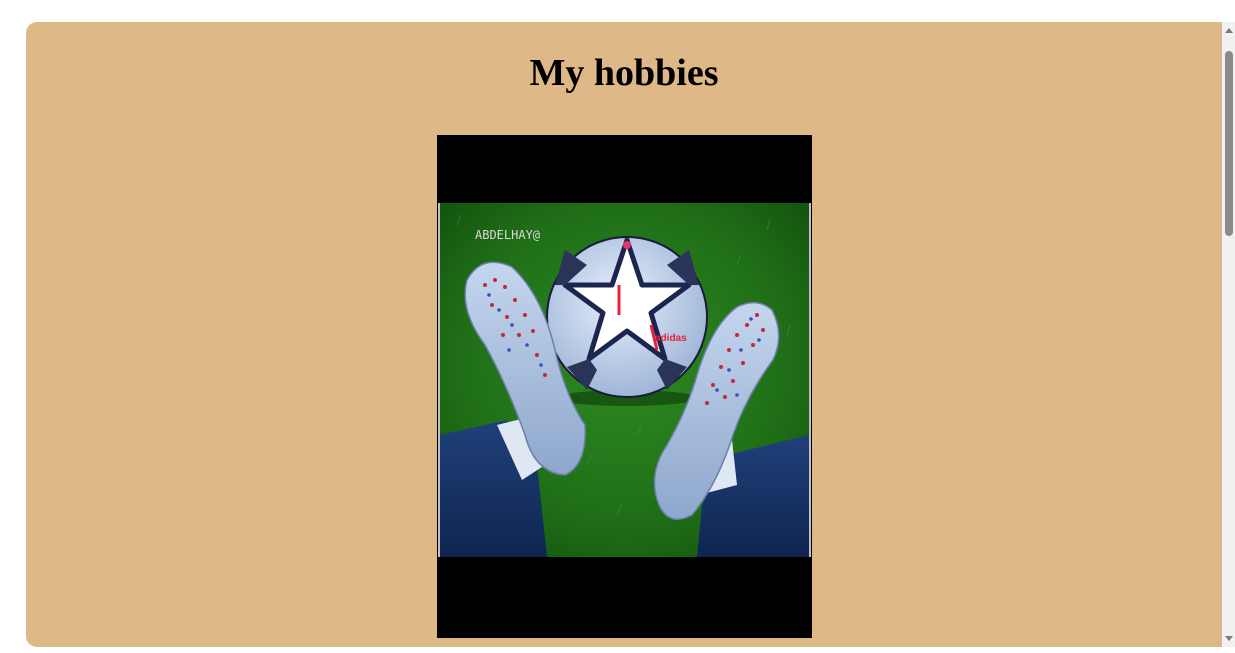 Image resolution: width=1235 pixels, height=653 pixels. What do you see at coordinates (1228, 30) in the screenshot?
I see `scroll-up-arrow-icon` at bounding box center [1228, 30].